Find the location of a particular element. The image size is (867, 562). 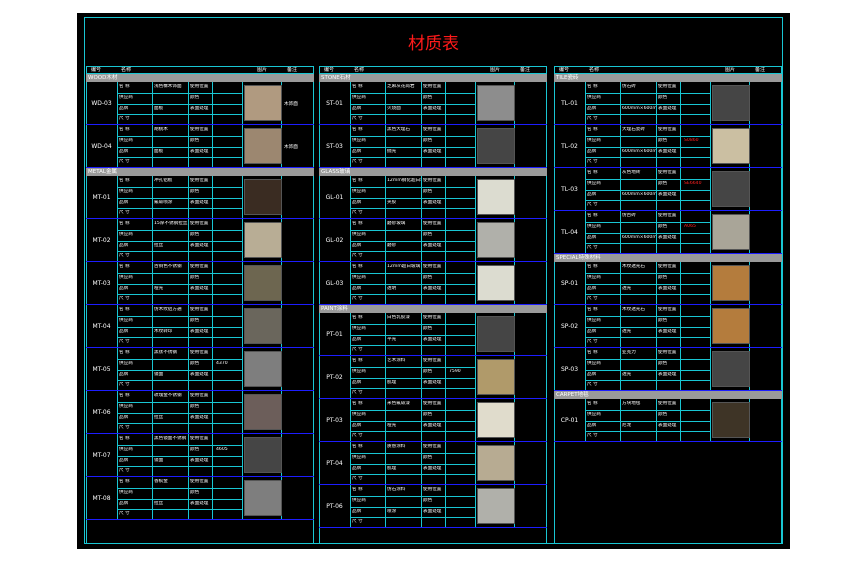

material-code: GL-03 is located at coordinates (335, 283).